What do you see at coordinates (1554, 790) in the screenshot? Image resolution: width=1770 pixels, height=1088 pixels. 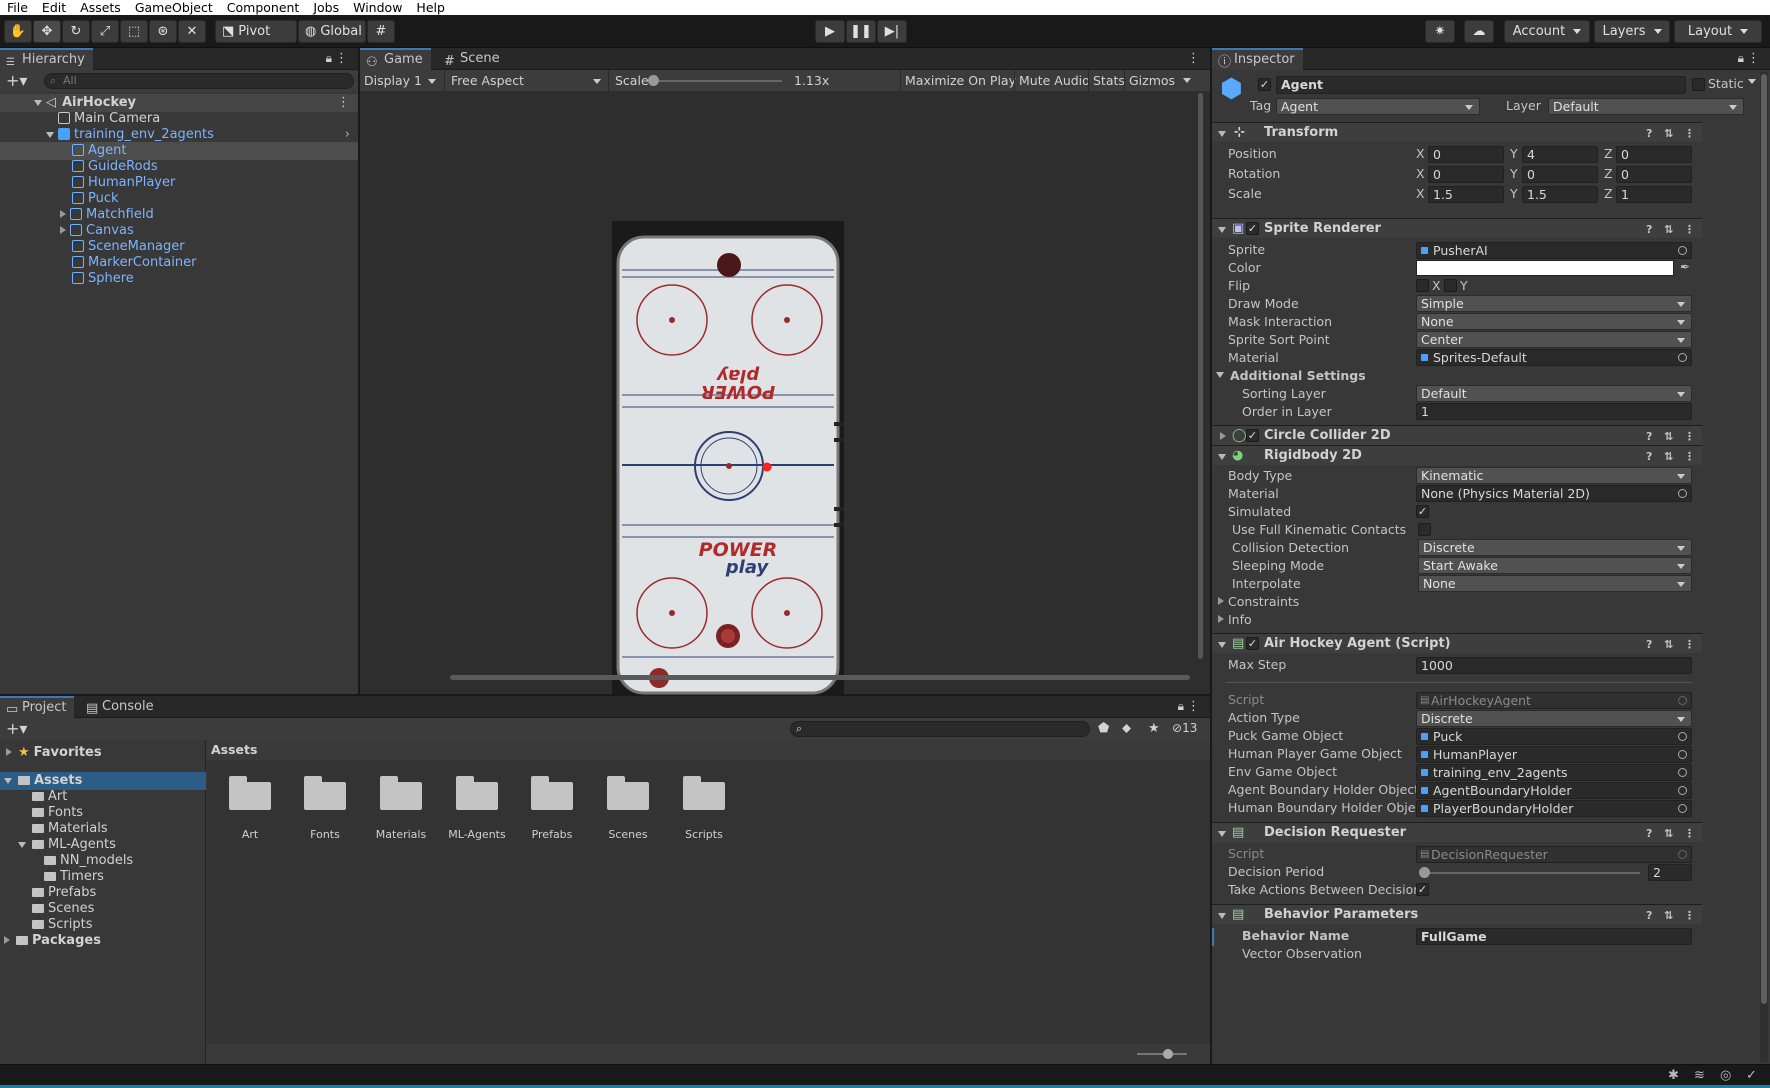 I see `agent-boundary-object-field: AgentBoundaryHolder` at bounding box center [1554, 790].